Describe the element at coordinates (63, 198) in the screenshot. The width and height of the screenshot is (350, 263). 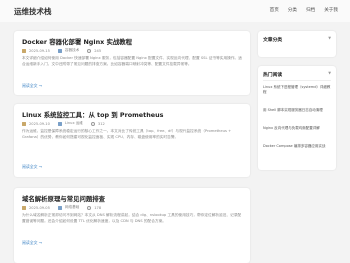
I see `post-title: 域名解析原理与常见问题排查` at that location.